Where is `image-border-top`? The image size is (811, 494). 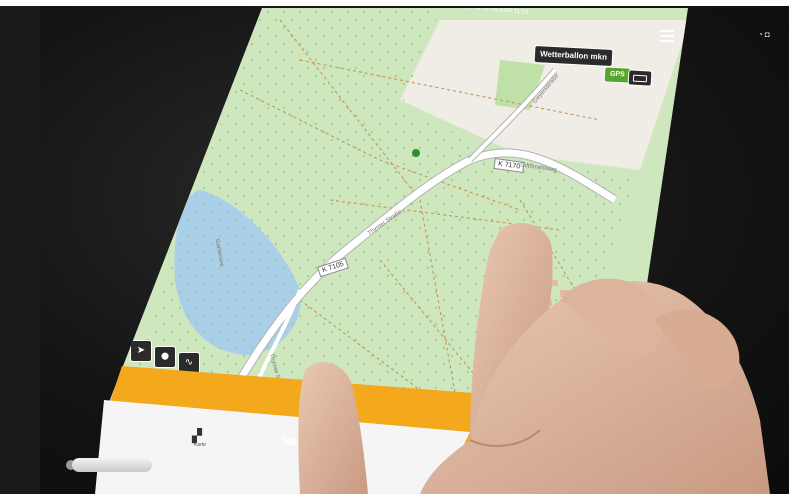
image-border-top is located at coordinates (405, 3).